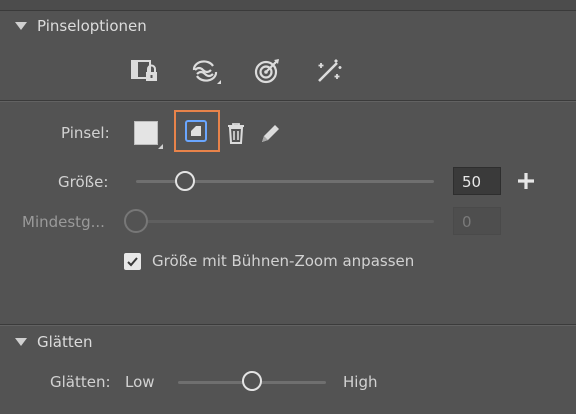 This screenshot has width=576, height=414. Describe the element at coordinates (360, 382) in the screenshot. I see `smoothing-high-label: High` at that location.